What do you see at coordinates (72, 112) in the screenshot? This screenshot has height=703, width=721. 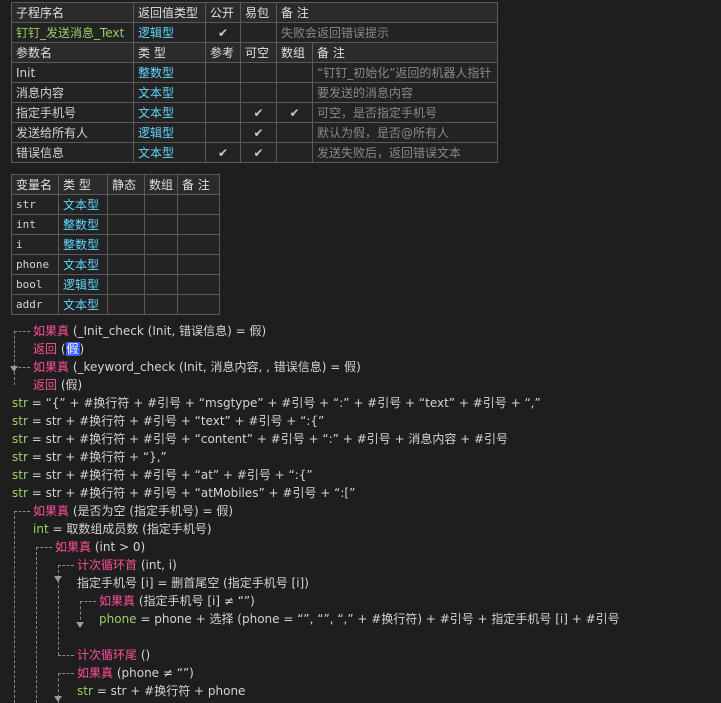 I see `param-name: 指定手机号` at bounding box center [72, 112].